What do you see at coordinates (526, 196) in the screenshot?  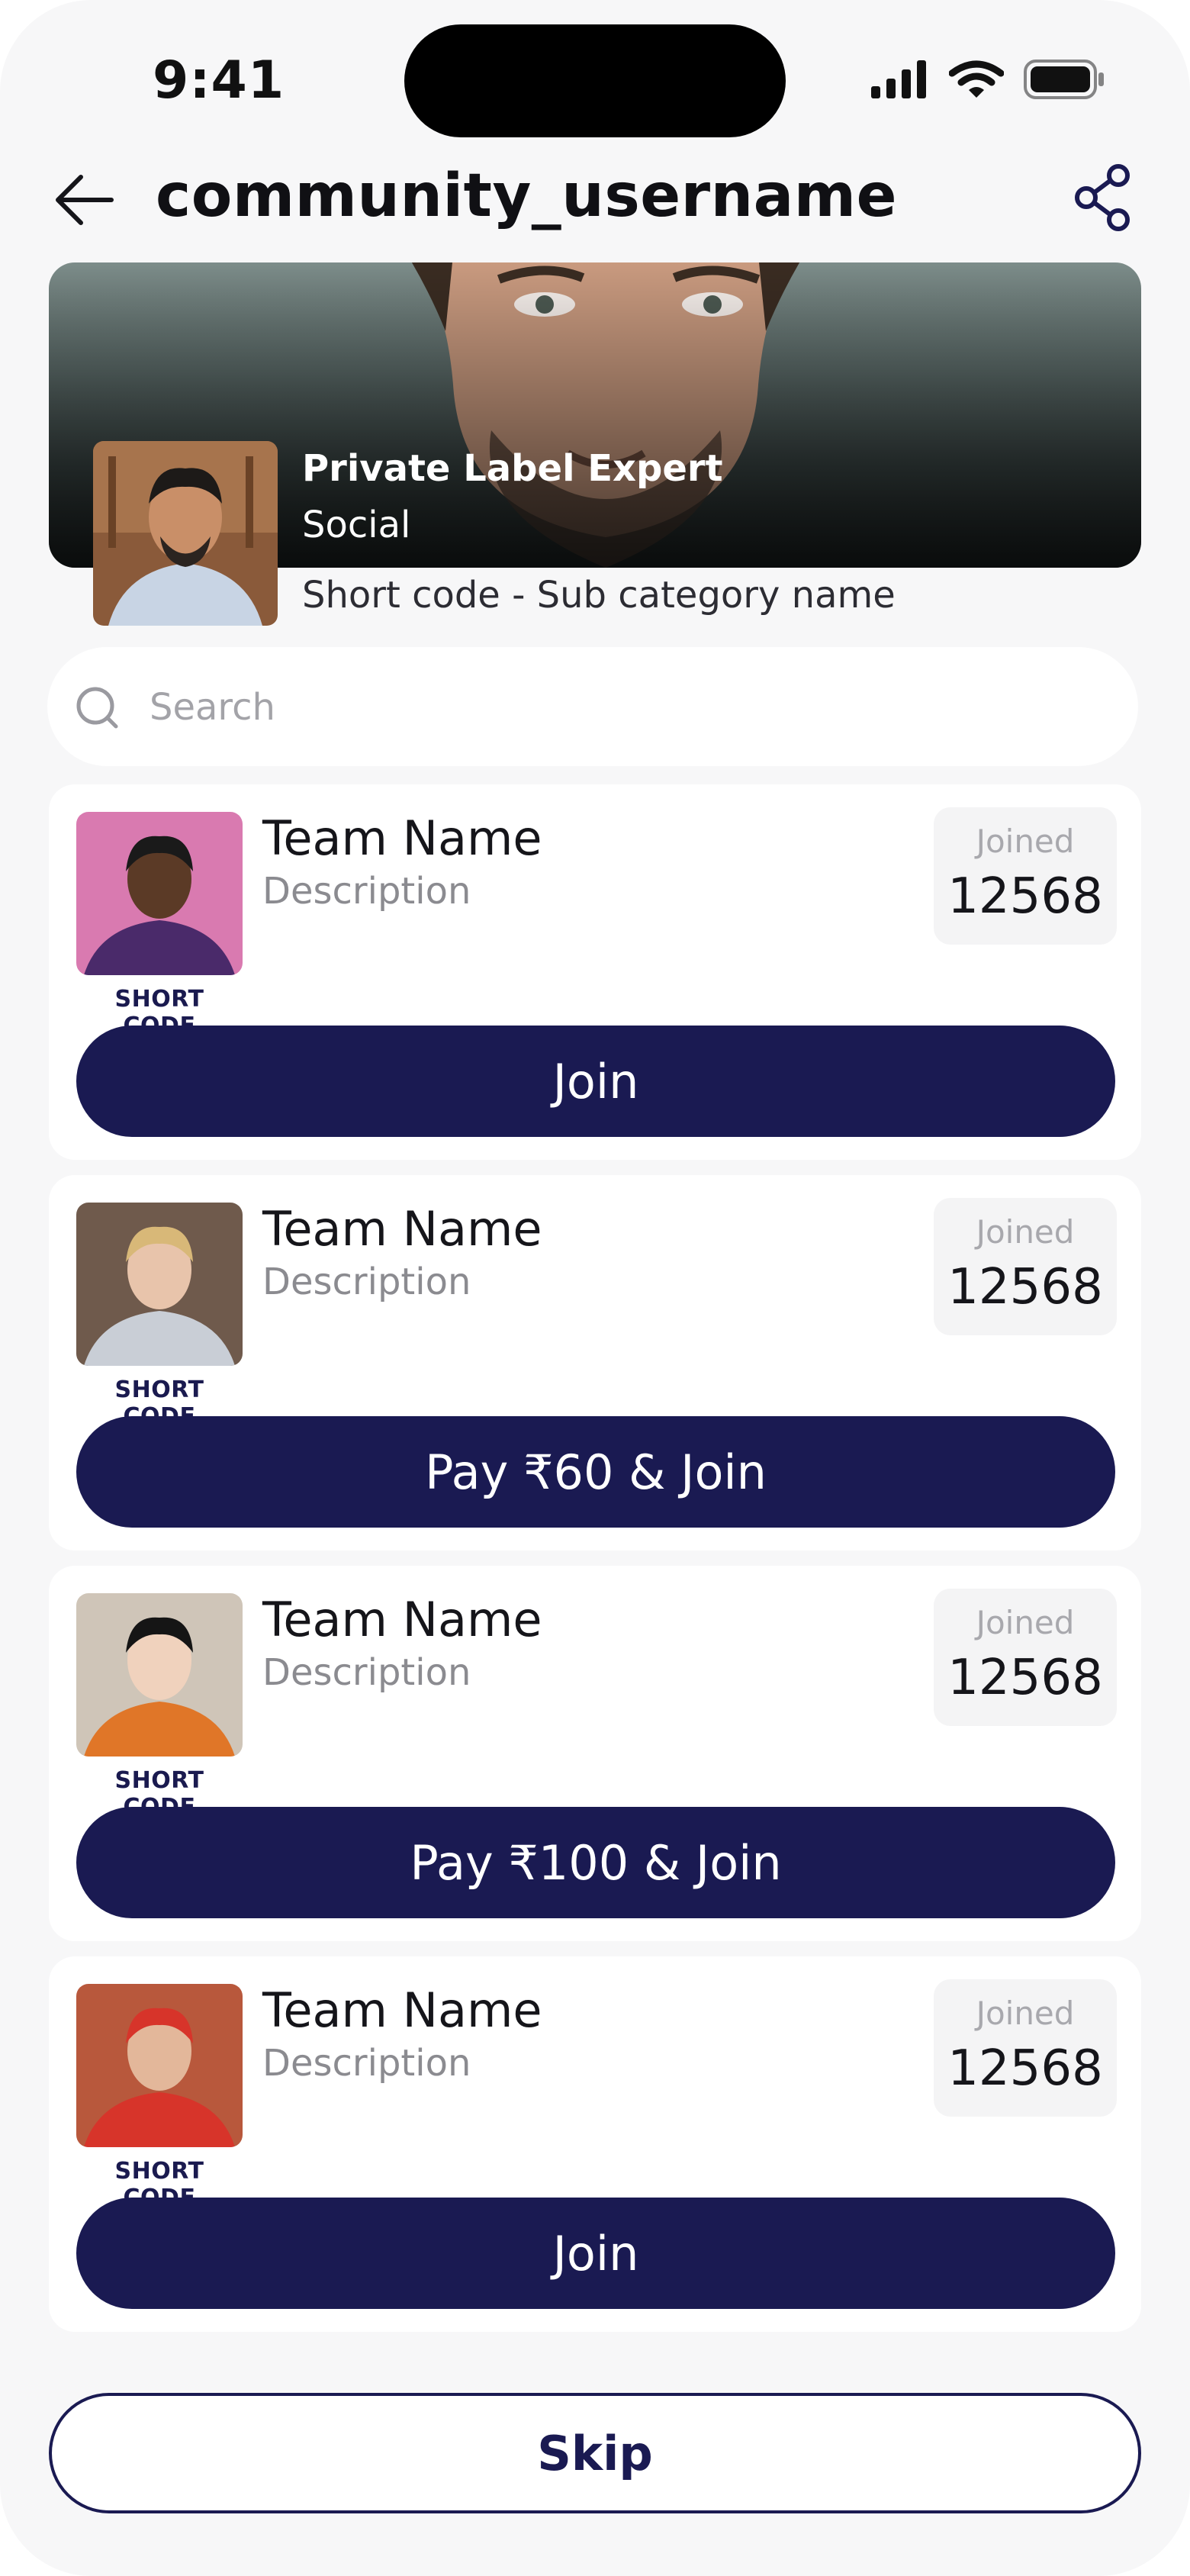 I see `page-title: community_username` at bounding box center [526, 196].